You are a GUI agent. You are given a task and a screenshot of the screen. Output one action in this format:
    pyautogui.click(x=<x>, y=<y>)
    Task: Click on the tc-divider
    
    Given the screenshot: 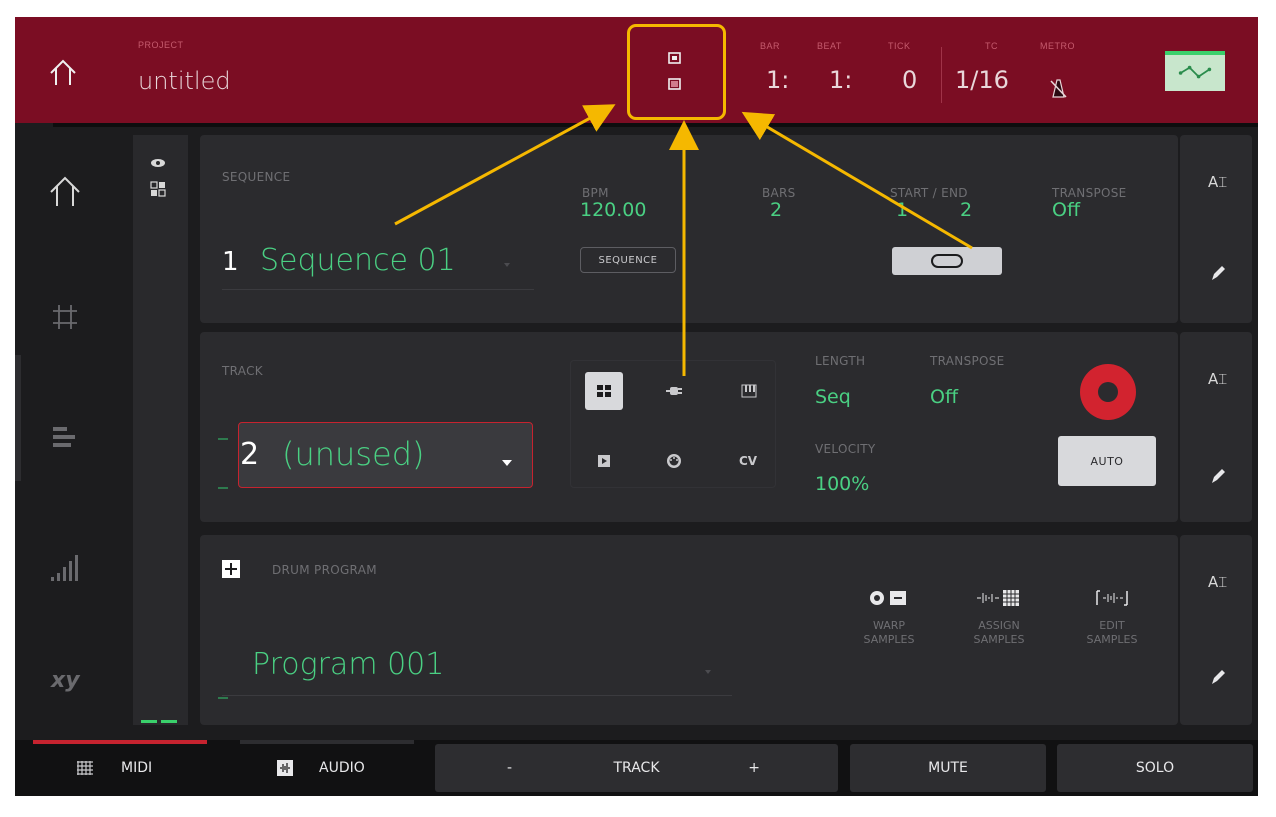 What is the action you would take?
    pyautogui.click(x=941, y=75)
    